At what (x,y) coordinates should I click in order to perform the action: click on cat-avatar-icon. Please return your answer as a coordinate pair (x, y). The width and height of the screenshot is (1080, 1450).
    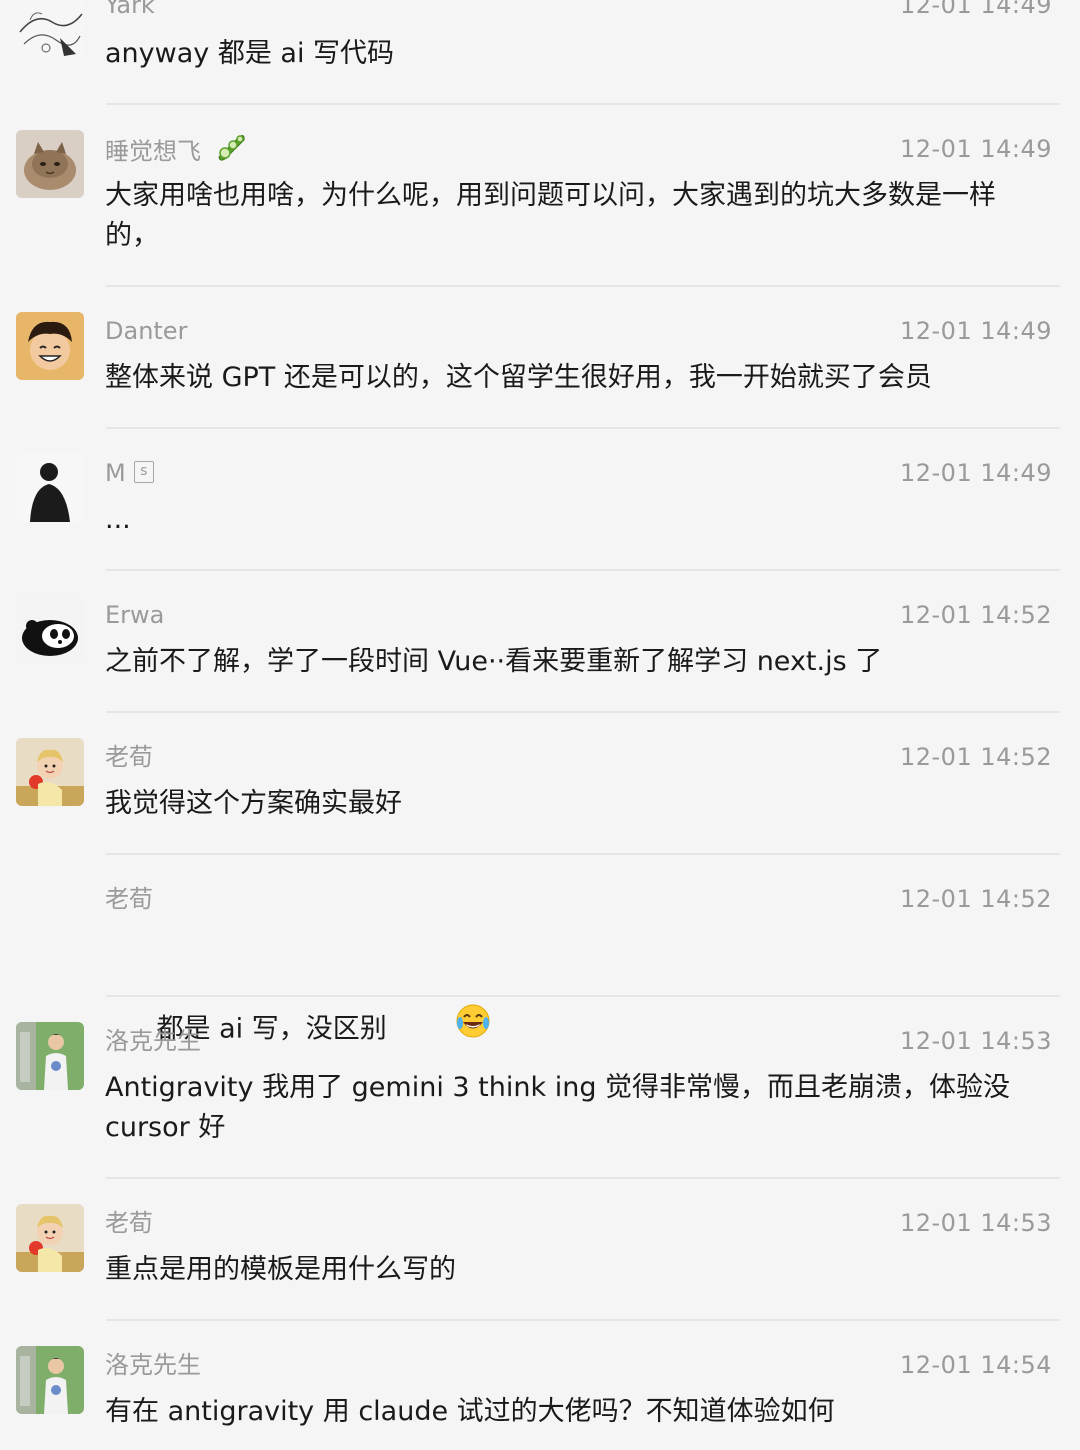
    Looking at the image, I should click on (50, 164).